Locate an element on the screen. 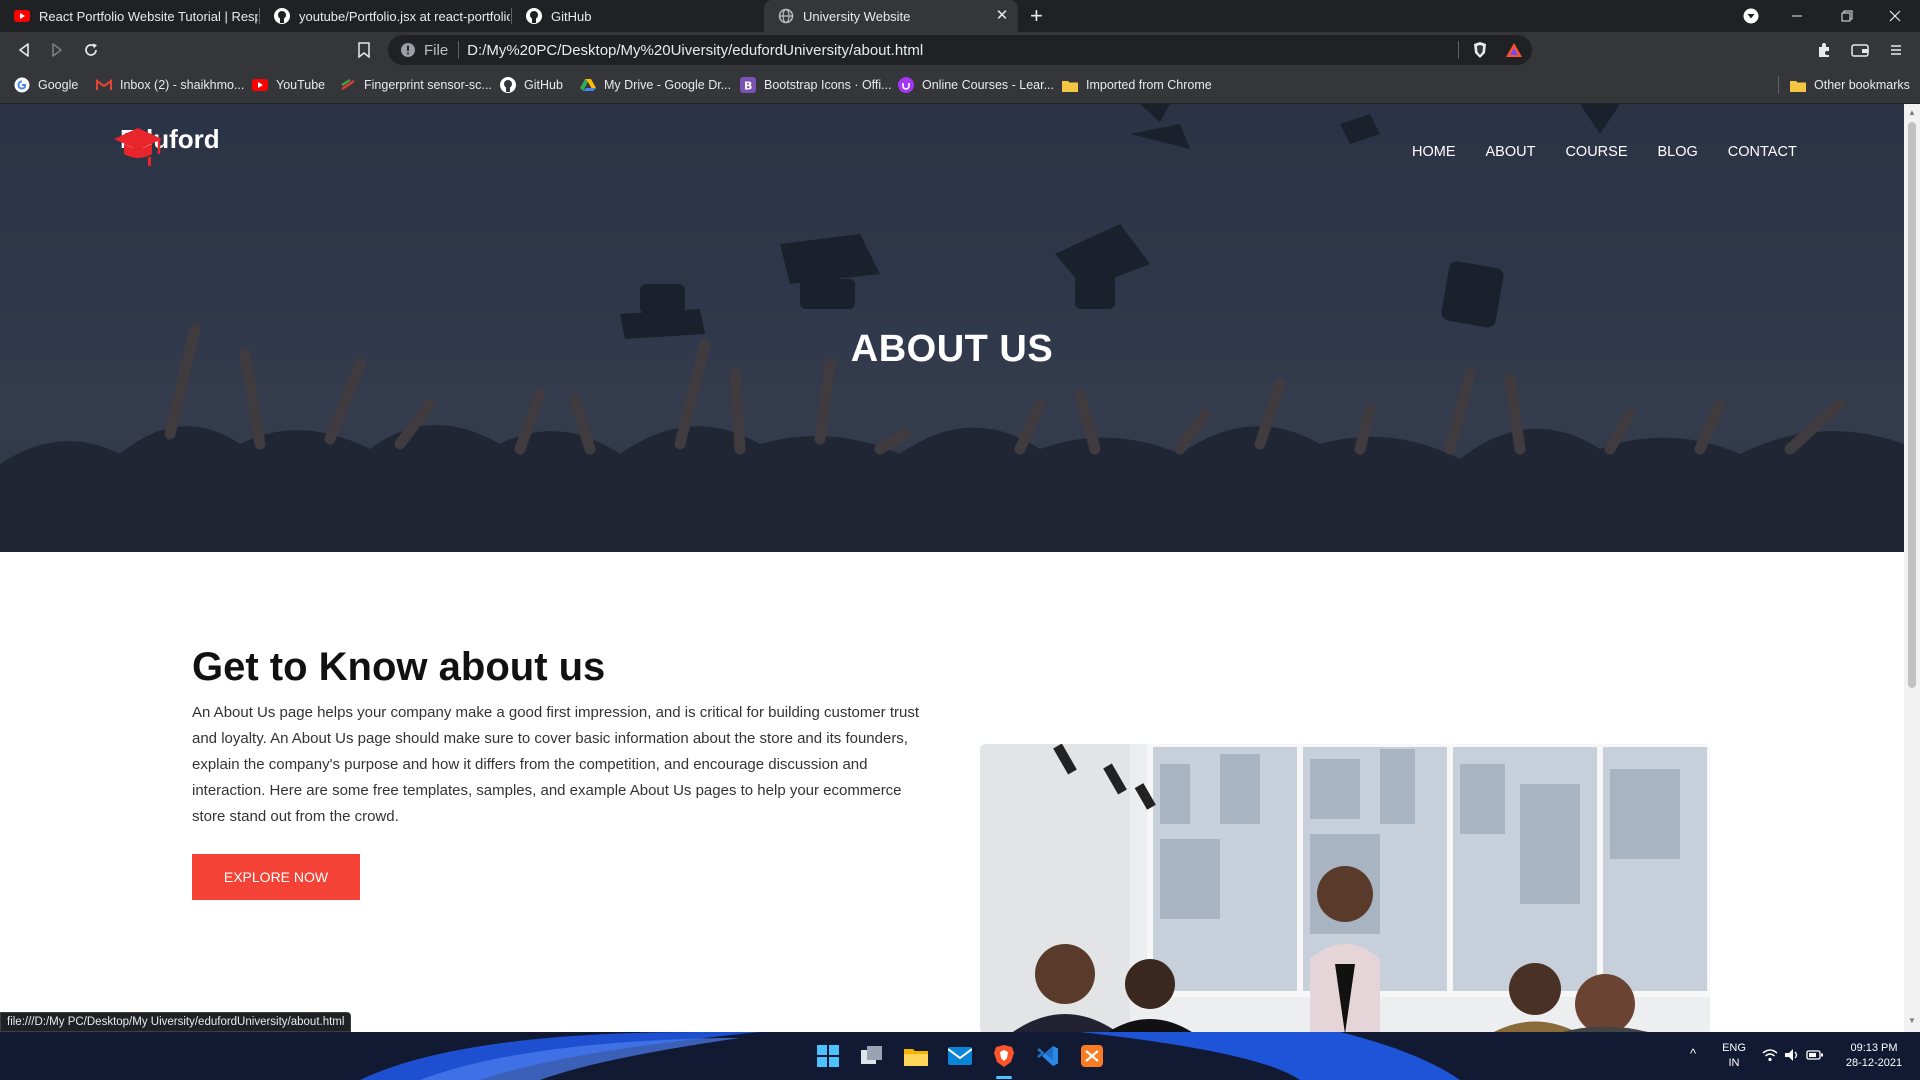 The width and height of the screenshot is (1920, 1080). info-icon is located at coordinates (408, 52).